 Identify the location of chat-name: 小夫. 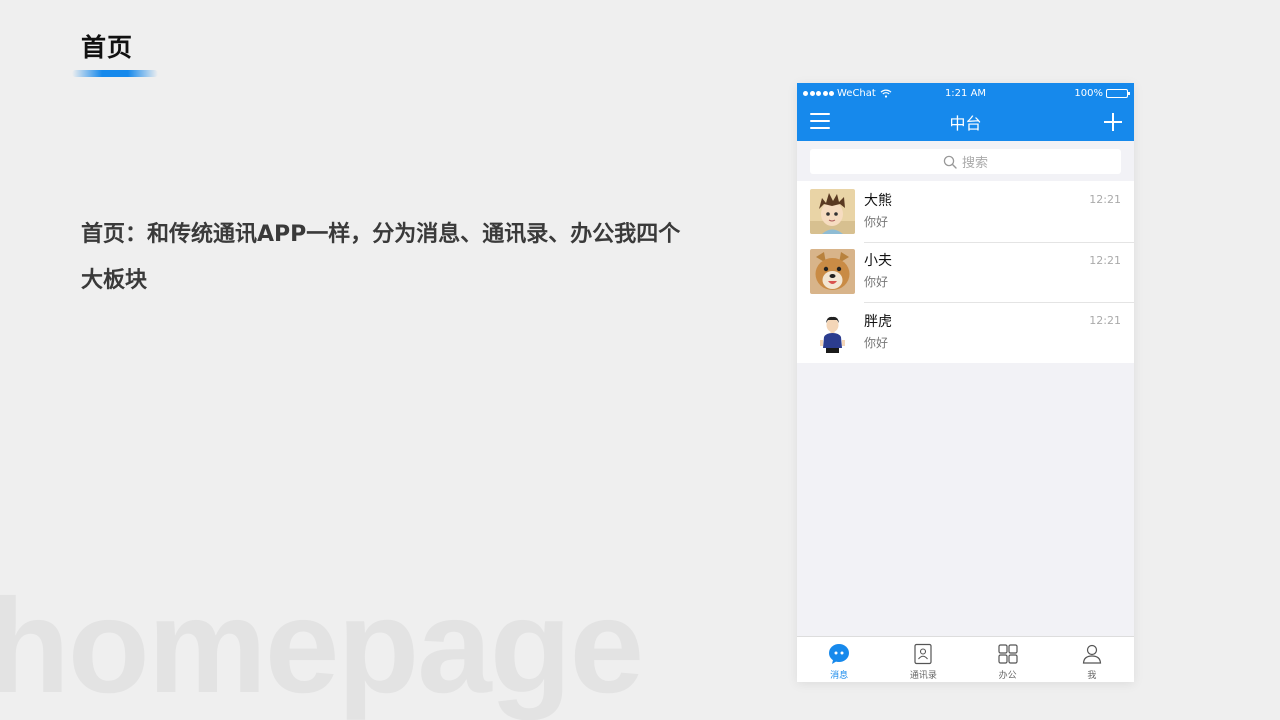
(878, 261).